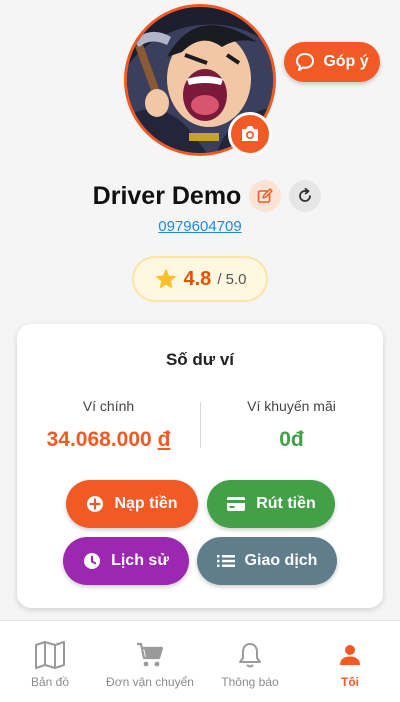  Describe the element at coordinates (167, 195) in the screenshot. I see `driver-name: Driver Demo` at that location.